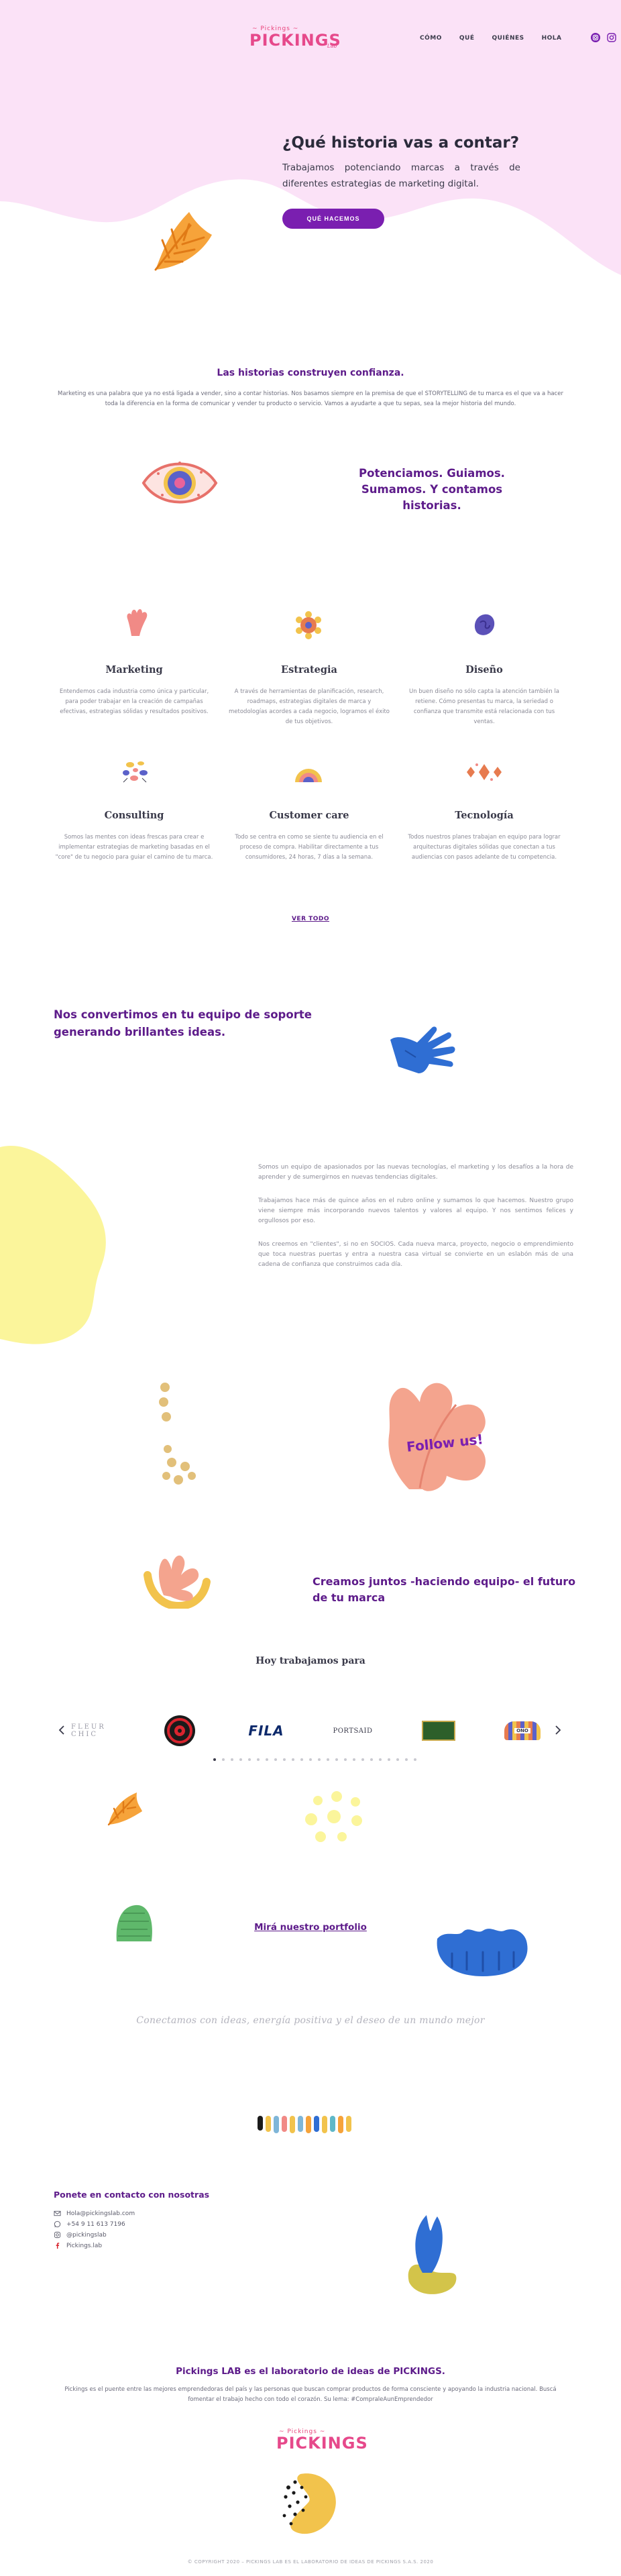 The width and height of the screenshot is (621, 2576). Describe the element at coordinates (432, 2254) in the screenshot. I see `blue-yellow-plant-illustration` at that location.